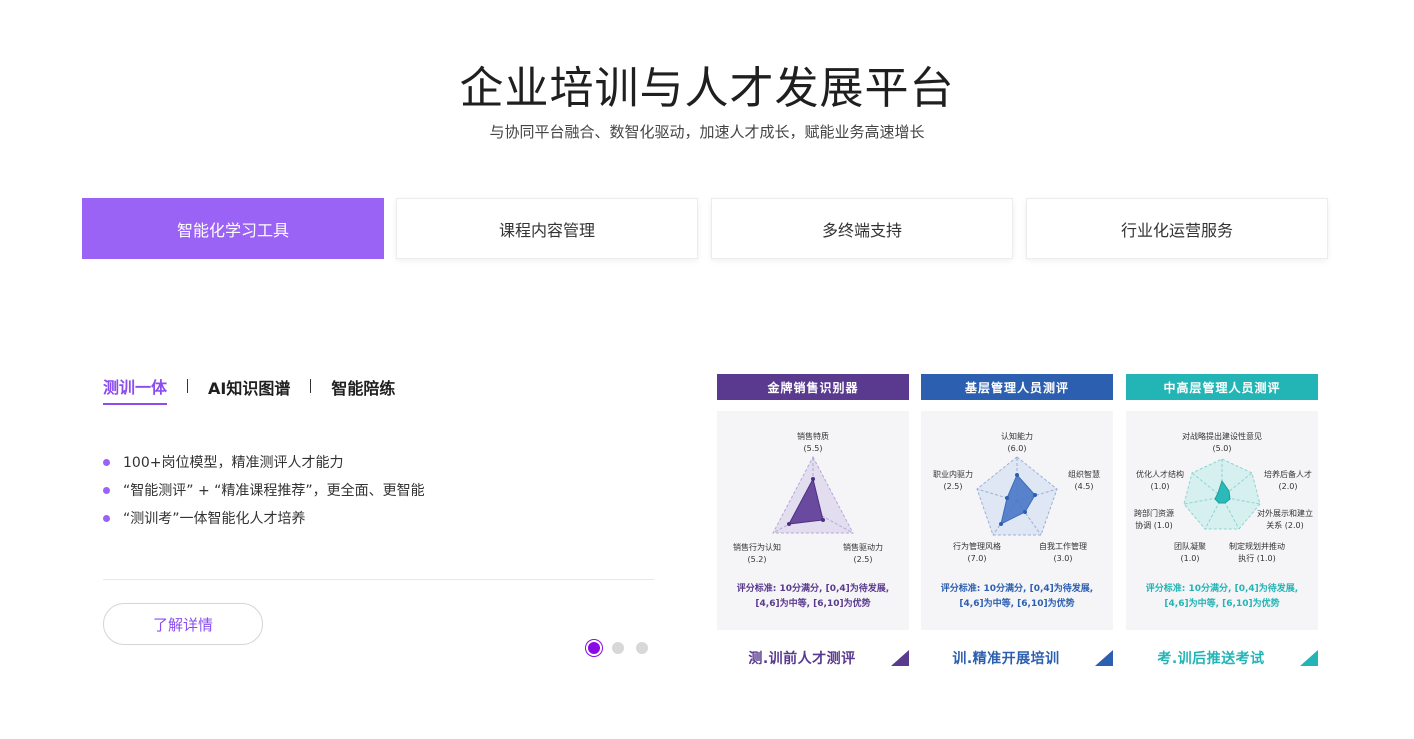 Image resolution: width=1414 pixels, height=739 pixels. I want to click on card-footer-text: 测.训前人才测评, so click(802, 659).